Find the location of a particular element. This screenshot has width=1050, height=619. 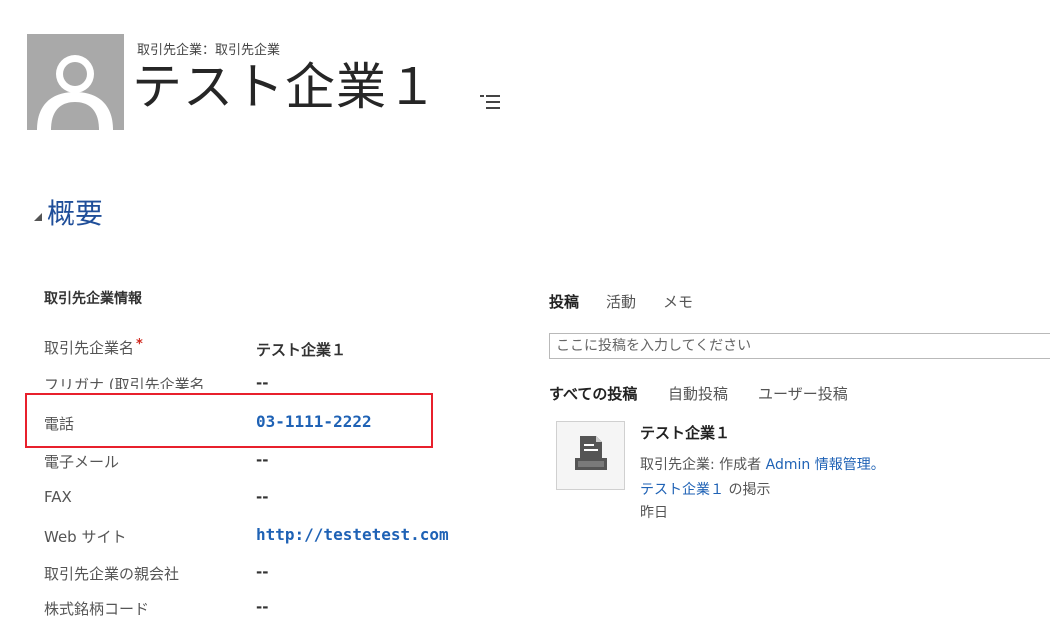

field-value-fax: -- is located at coordinates (262, 497).